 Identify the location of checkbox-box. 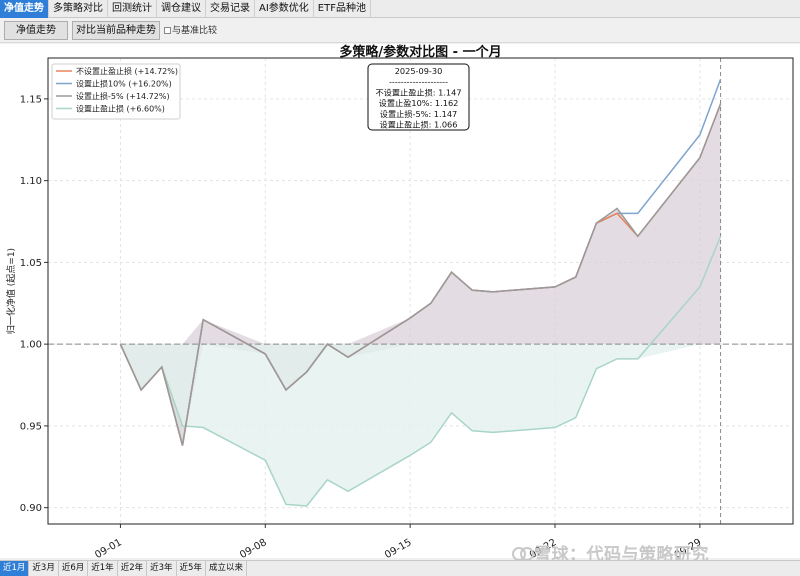
(167, 30).